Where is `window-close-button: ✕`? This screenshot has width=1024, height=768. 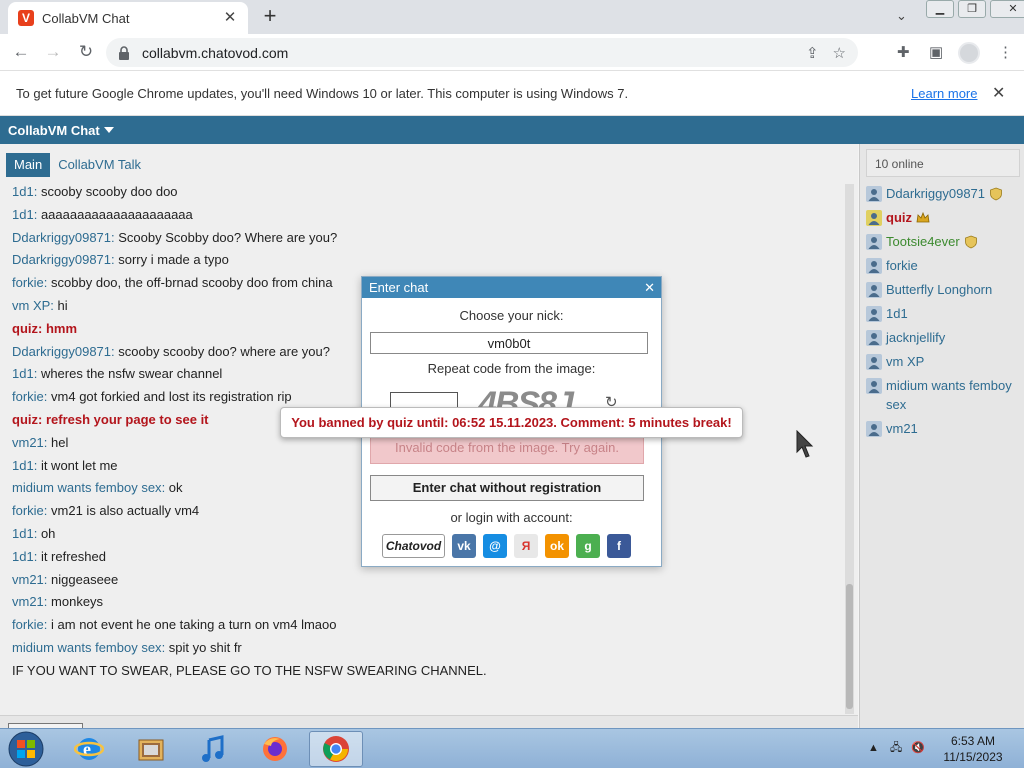
window-close-button: ✕ is located at coordinates (1007, 9).